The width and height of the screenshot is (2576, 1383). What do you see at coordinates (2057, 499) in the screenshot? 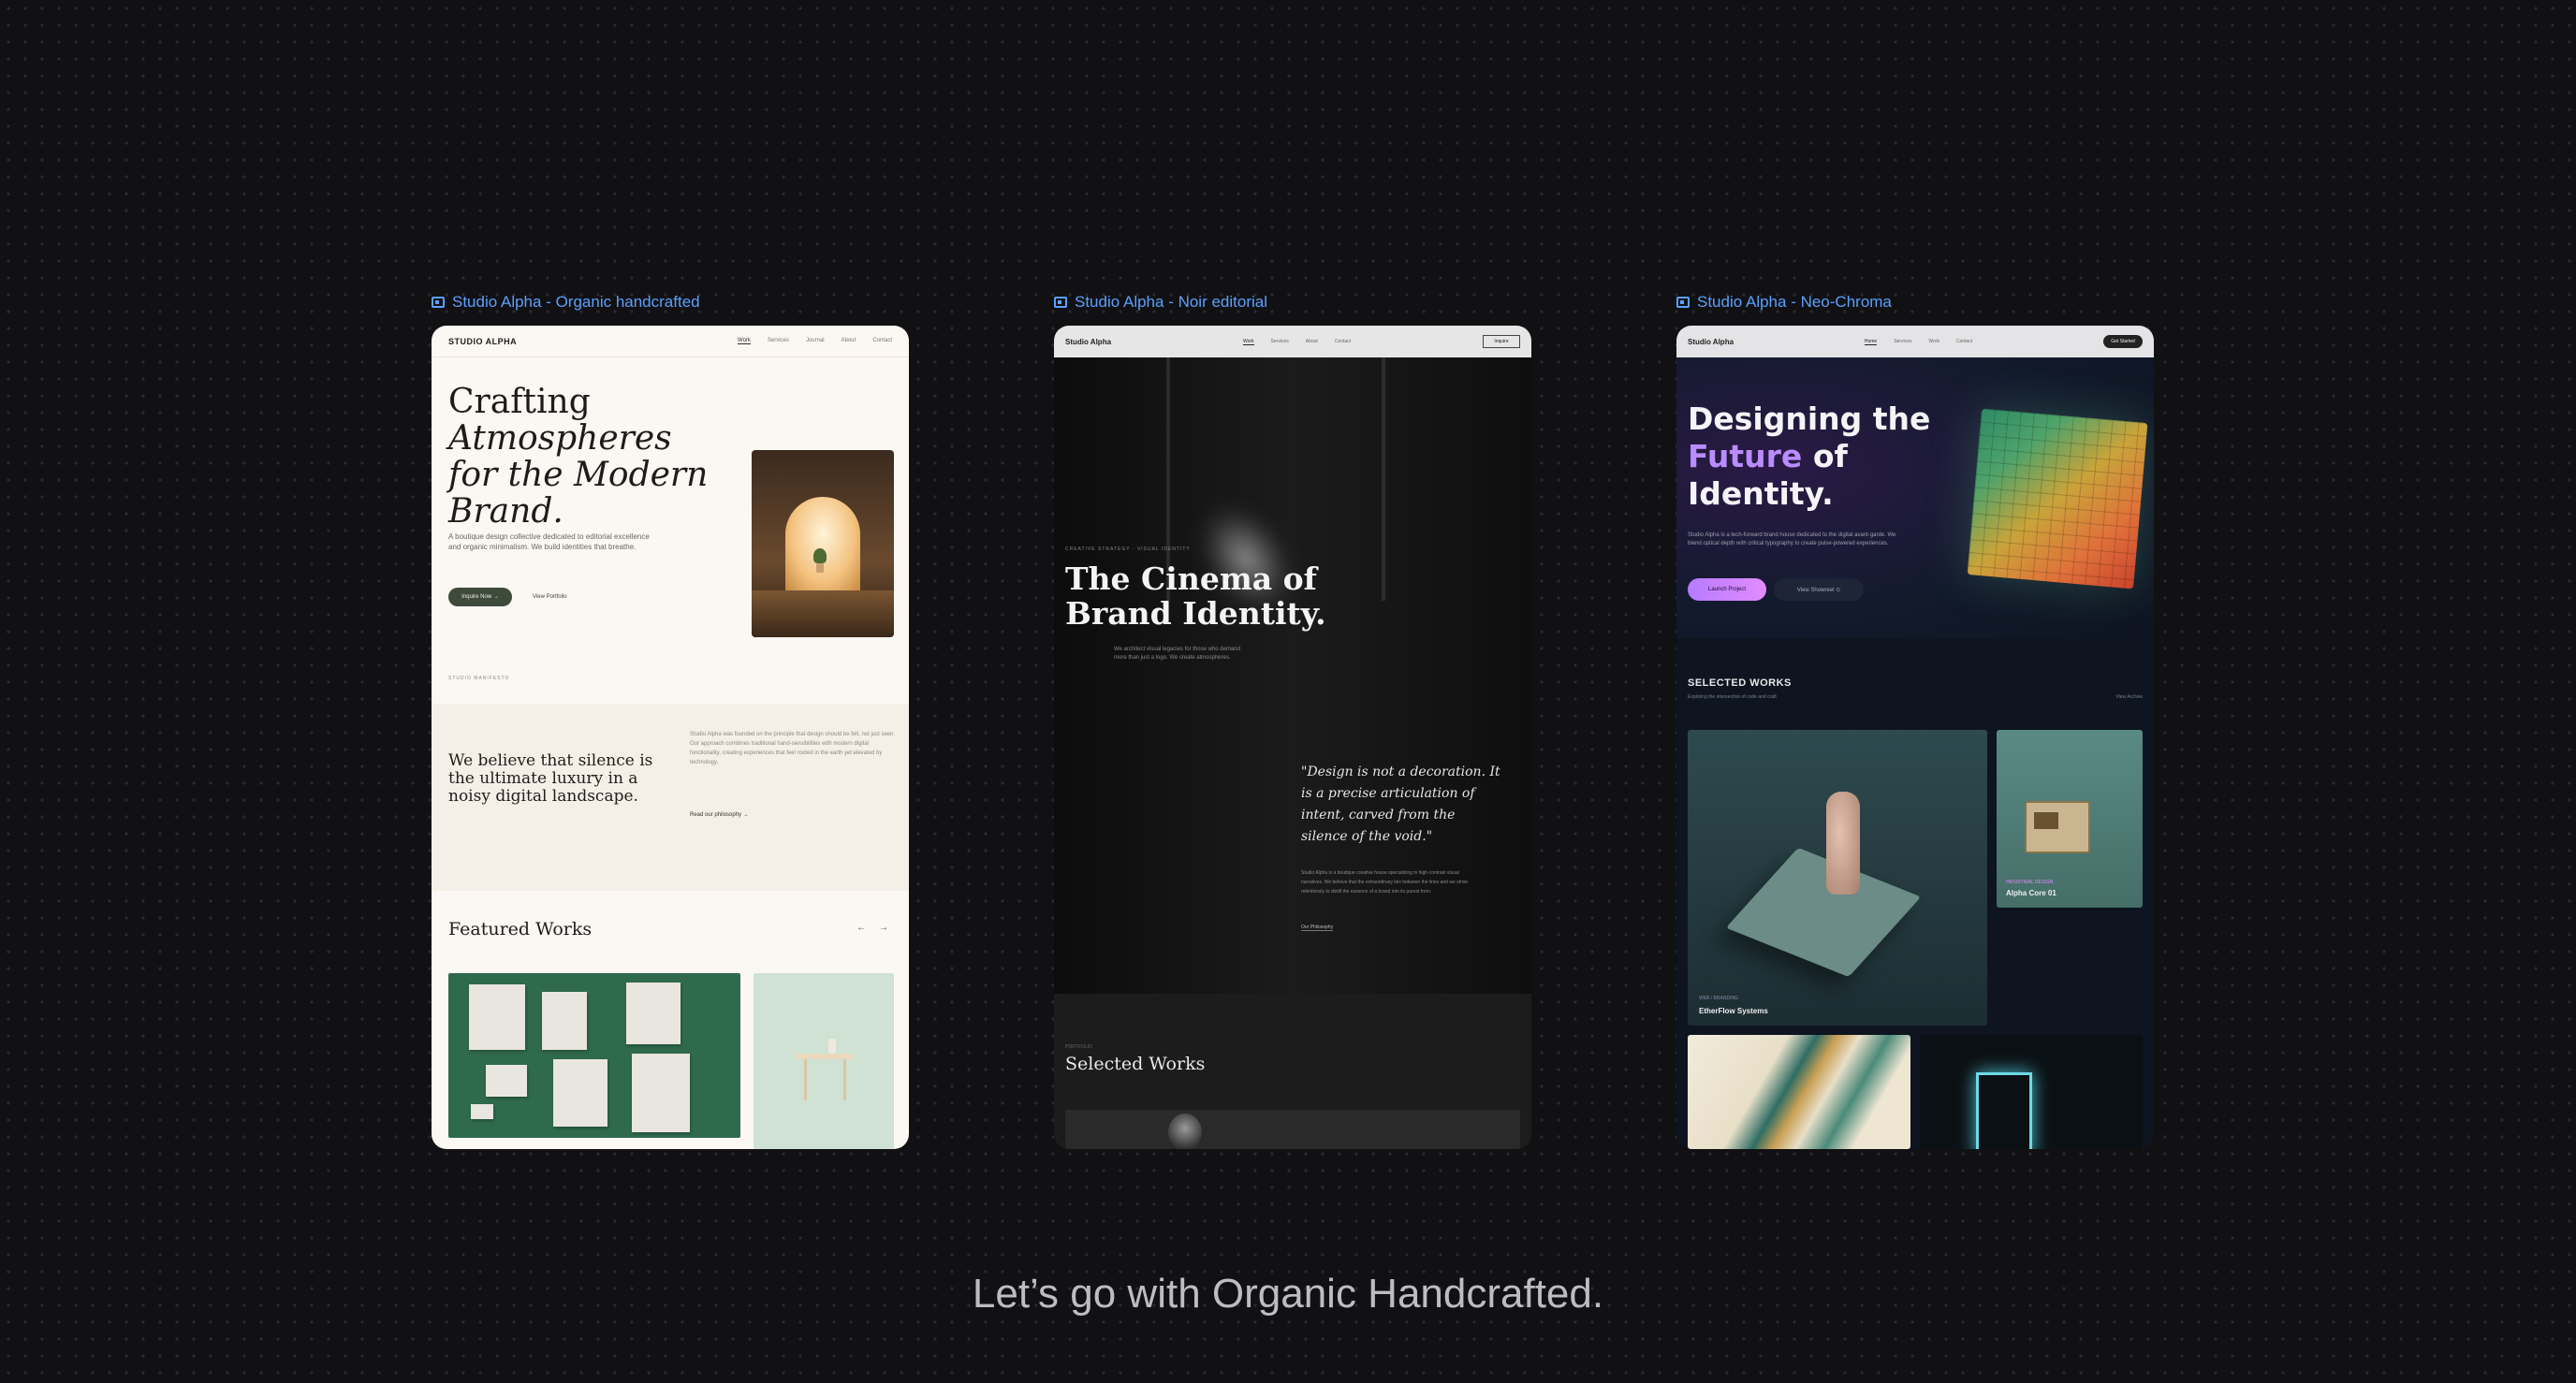
I see `chroma-cube-image` at bounding box center [2057, 499].